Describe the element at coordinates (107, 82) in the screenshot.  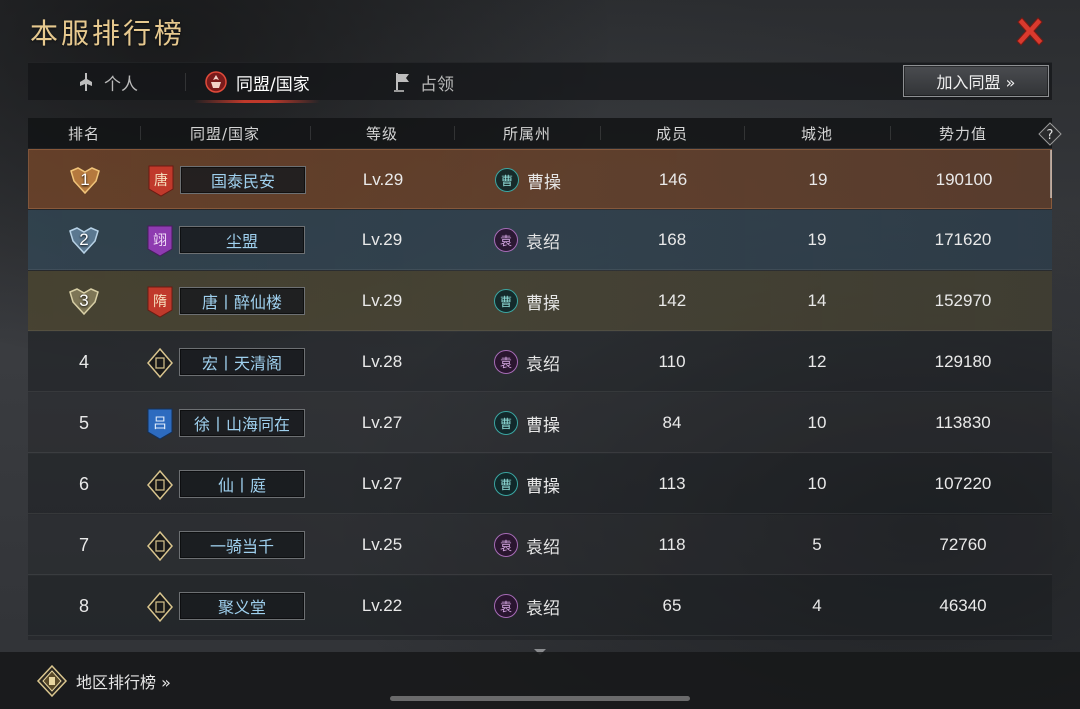
I see `tab-personal: 个人` at that location.